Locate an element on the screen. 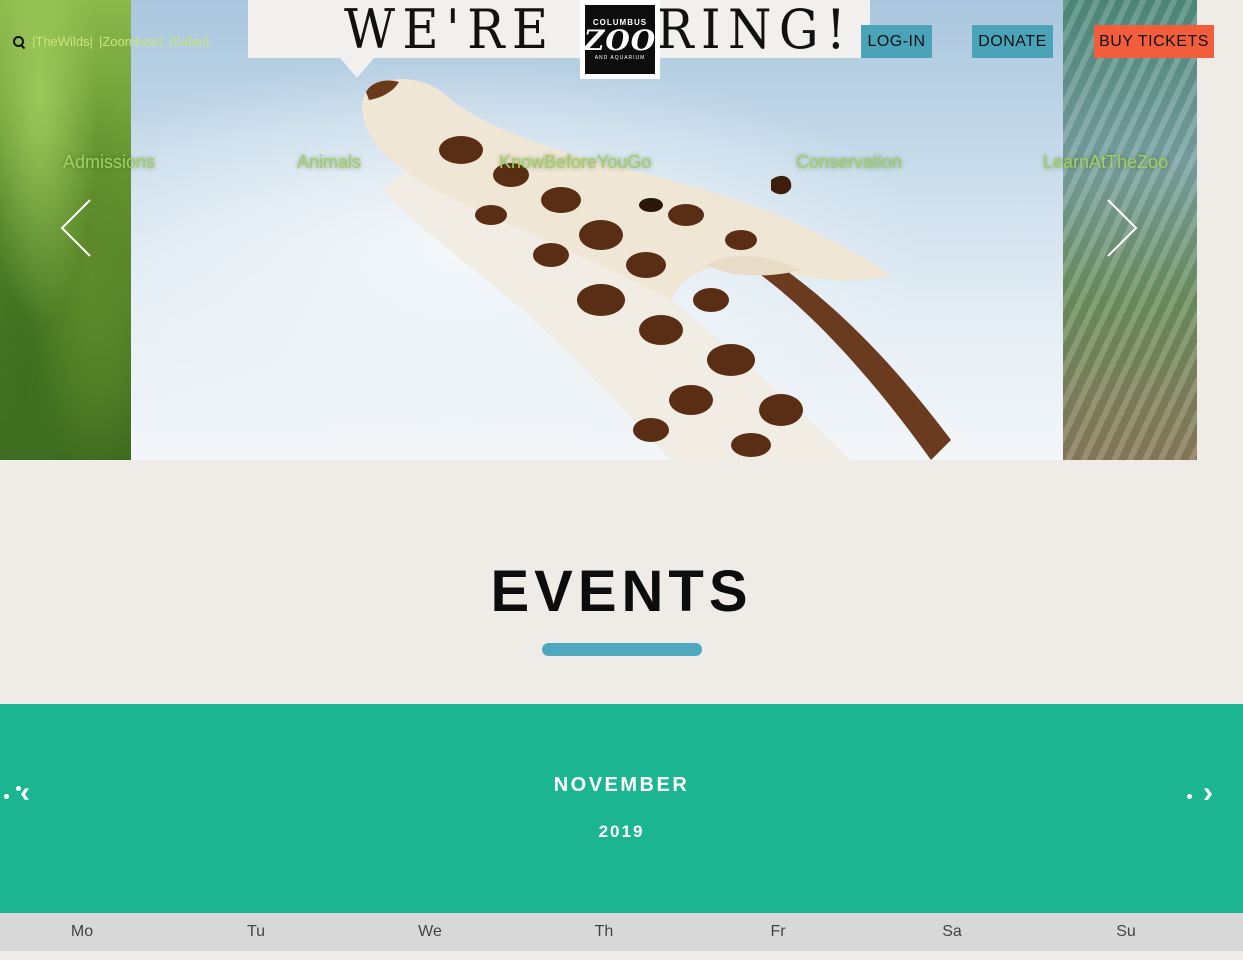 The width and height of the screenshot is (1243, 960). events-underline is located at coordinates (622, 649).